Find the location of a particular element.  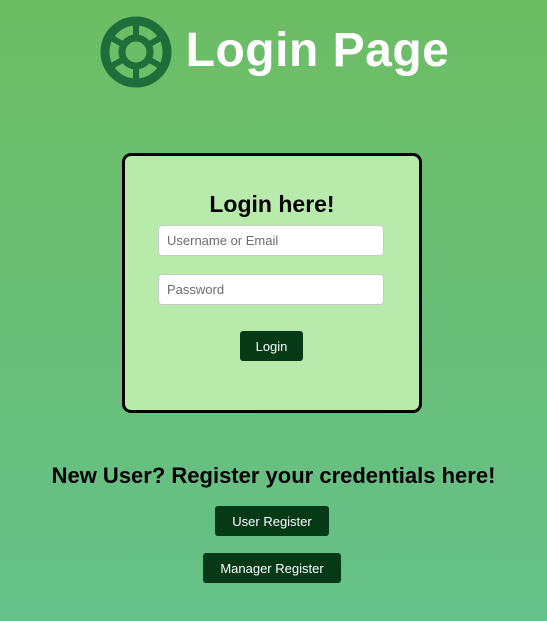

manager-register-button: Manager Register is located at coordinates (272, 568).